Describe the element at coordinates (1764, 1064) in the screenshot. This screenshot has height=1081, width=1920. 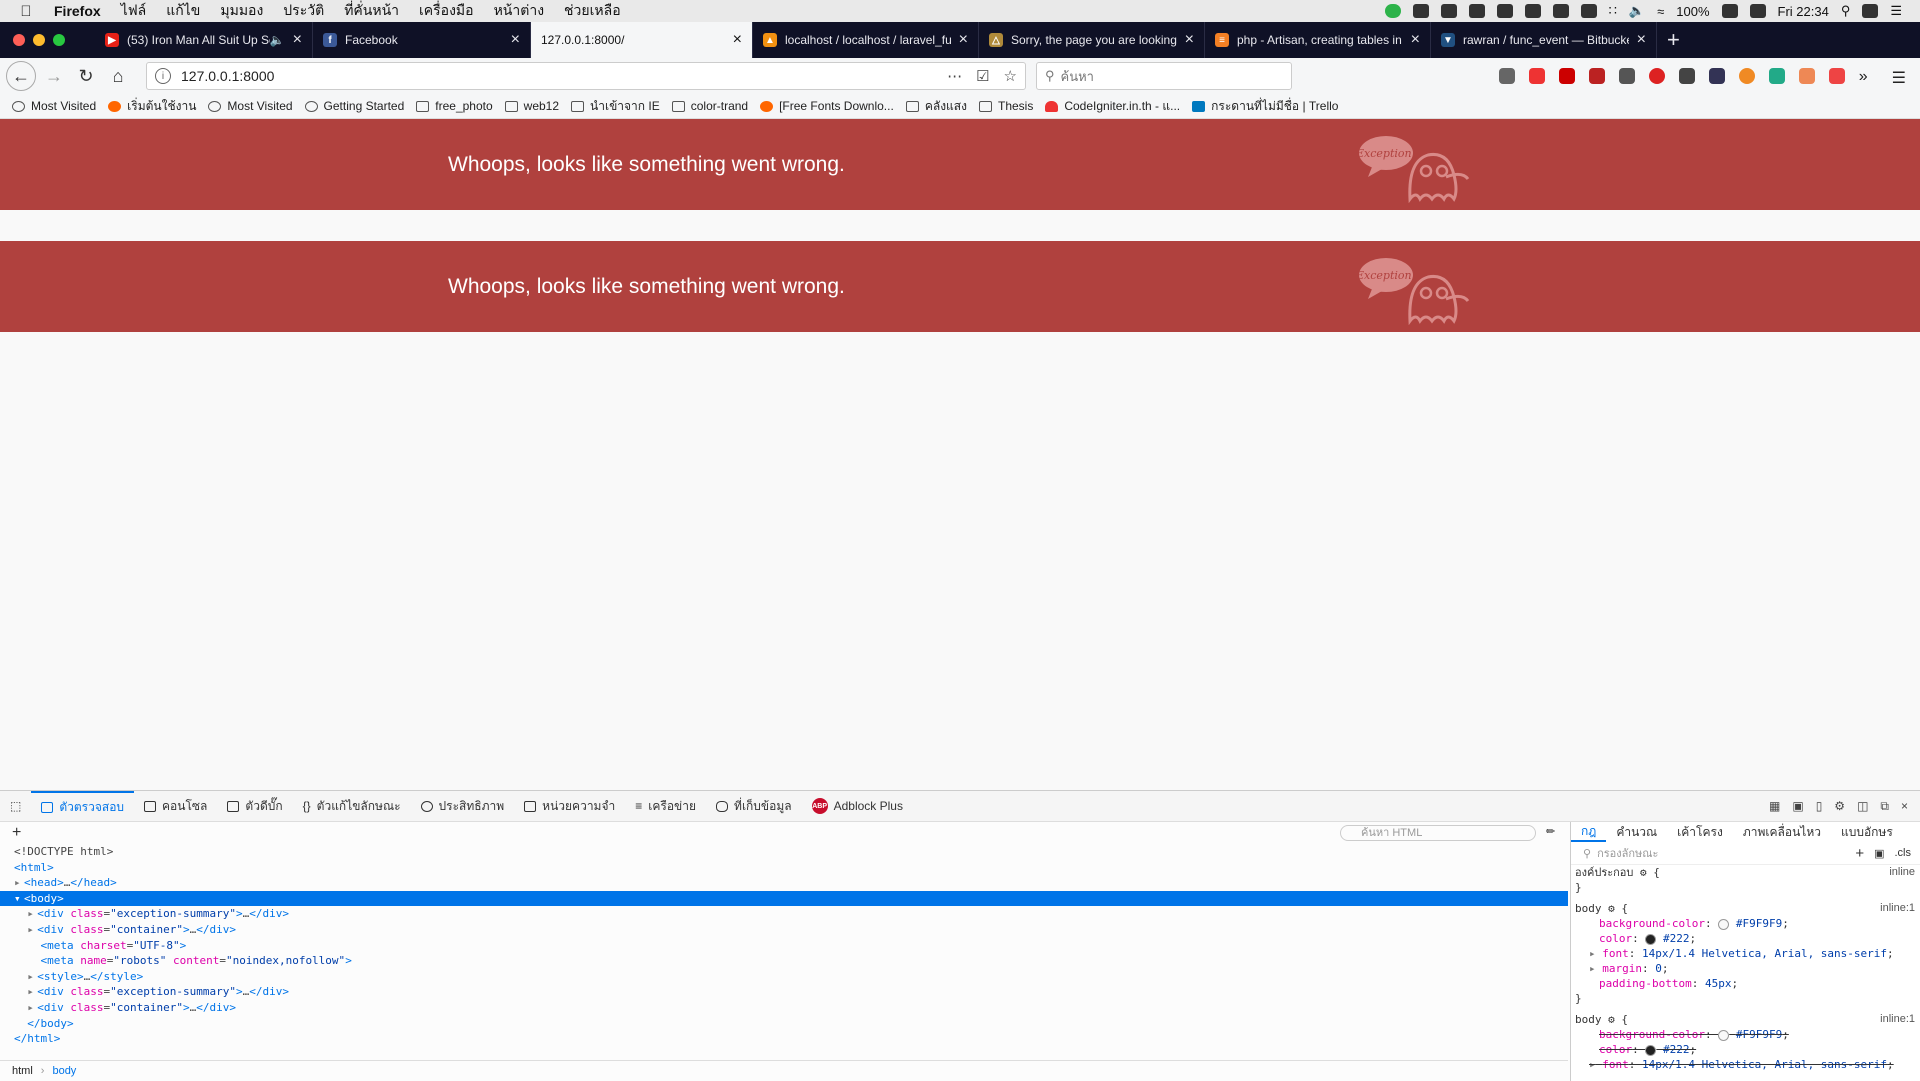
I see `property-value: 14px/1.4 Helvetica, Arial, sans-serif` at that location.